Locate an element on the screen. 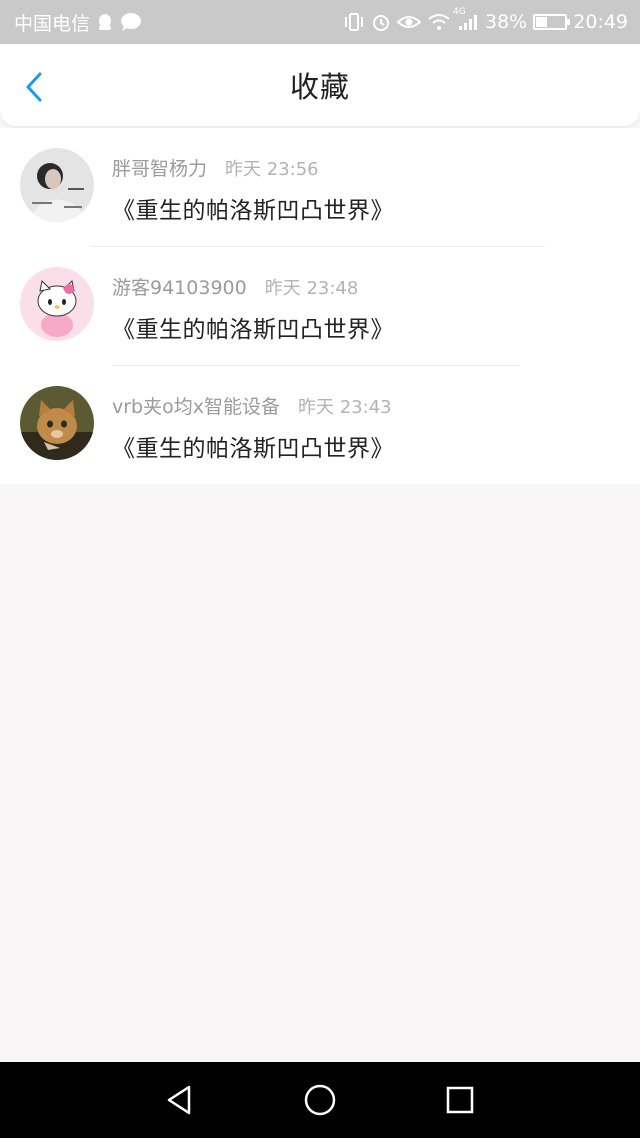  item-text: 游客94103900 昨天 23:48 《重生的帕洛斯凹凸世界》 is located at coordinates (366, 308).